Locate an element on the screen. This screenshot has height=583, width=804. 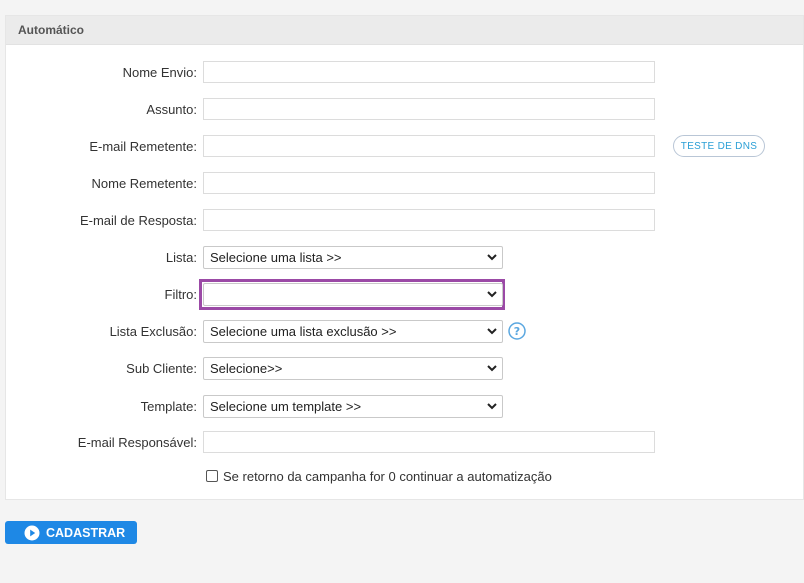
row-nome-remetente: Nome Remetente: is located at coordinates (404, 184).